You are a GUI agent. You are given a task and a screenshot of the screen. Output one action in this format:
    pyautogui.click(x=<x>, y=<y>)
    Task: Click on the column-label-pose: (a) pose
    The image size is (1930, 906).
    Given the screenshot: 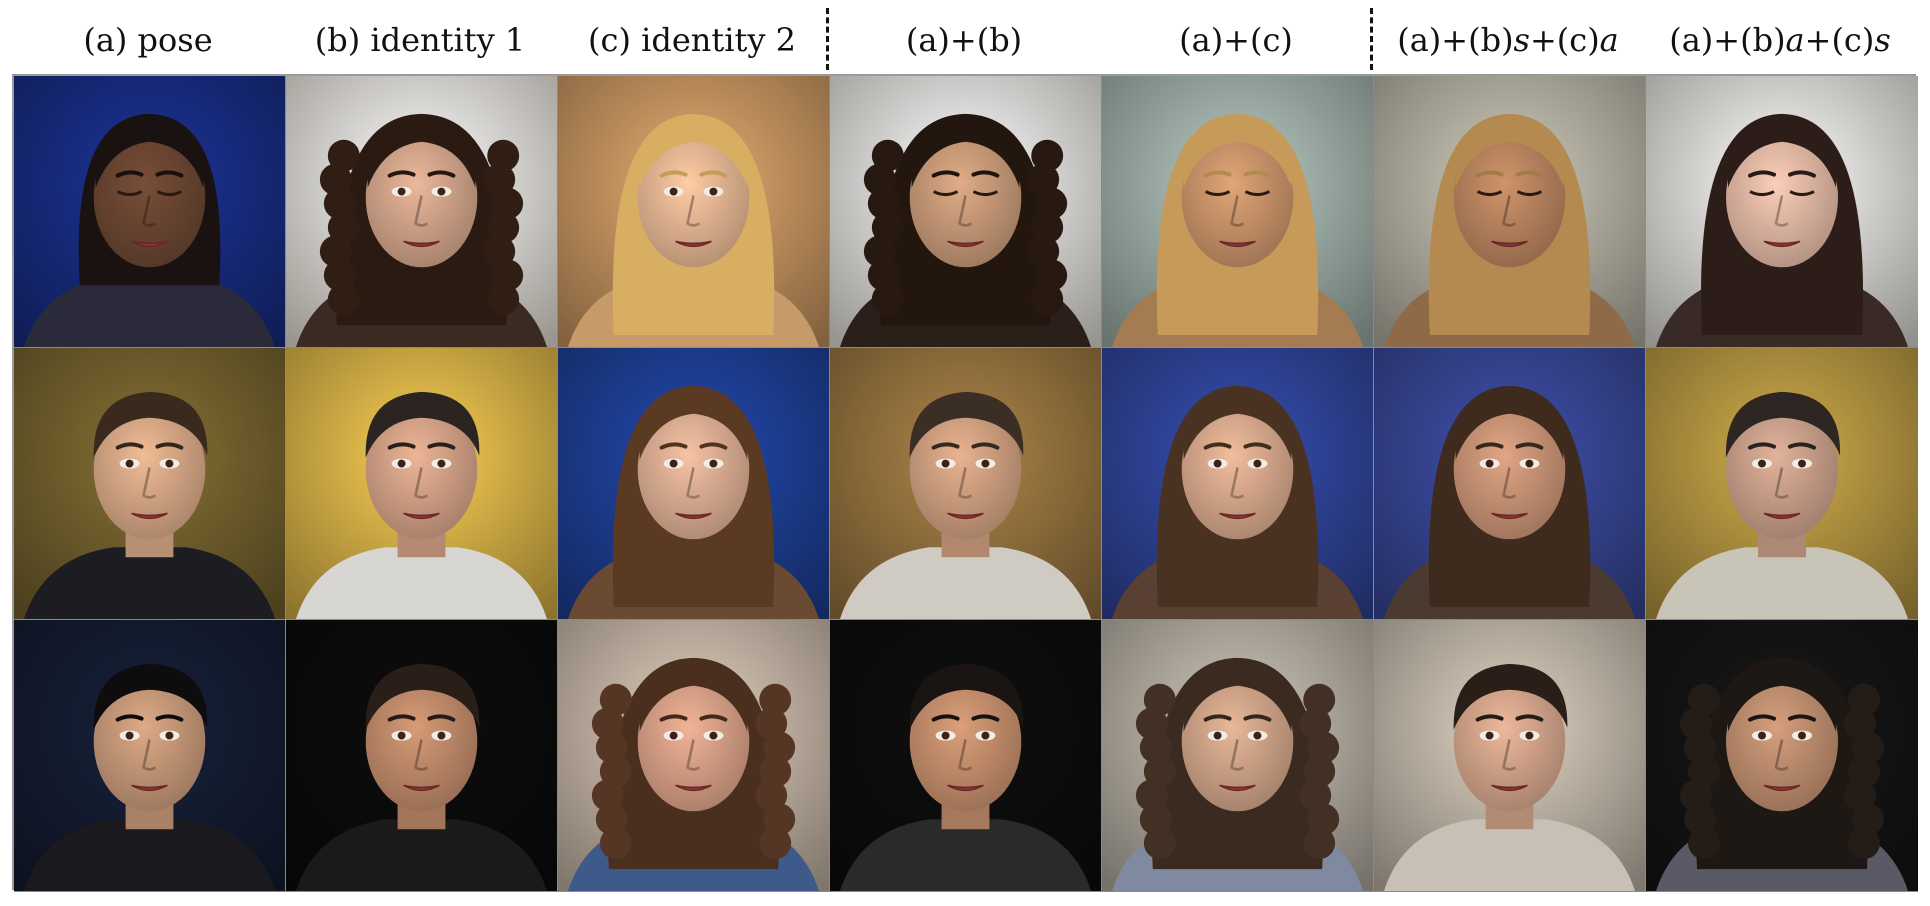 What is the action you would take?
    pyautogui.click(x=148, y=40)
    